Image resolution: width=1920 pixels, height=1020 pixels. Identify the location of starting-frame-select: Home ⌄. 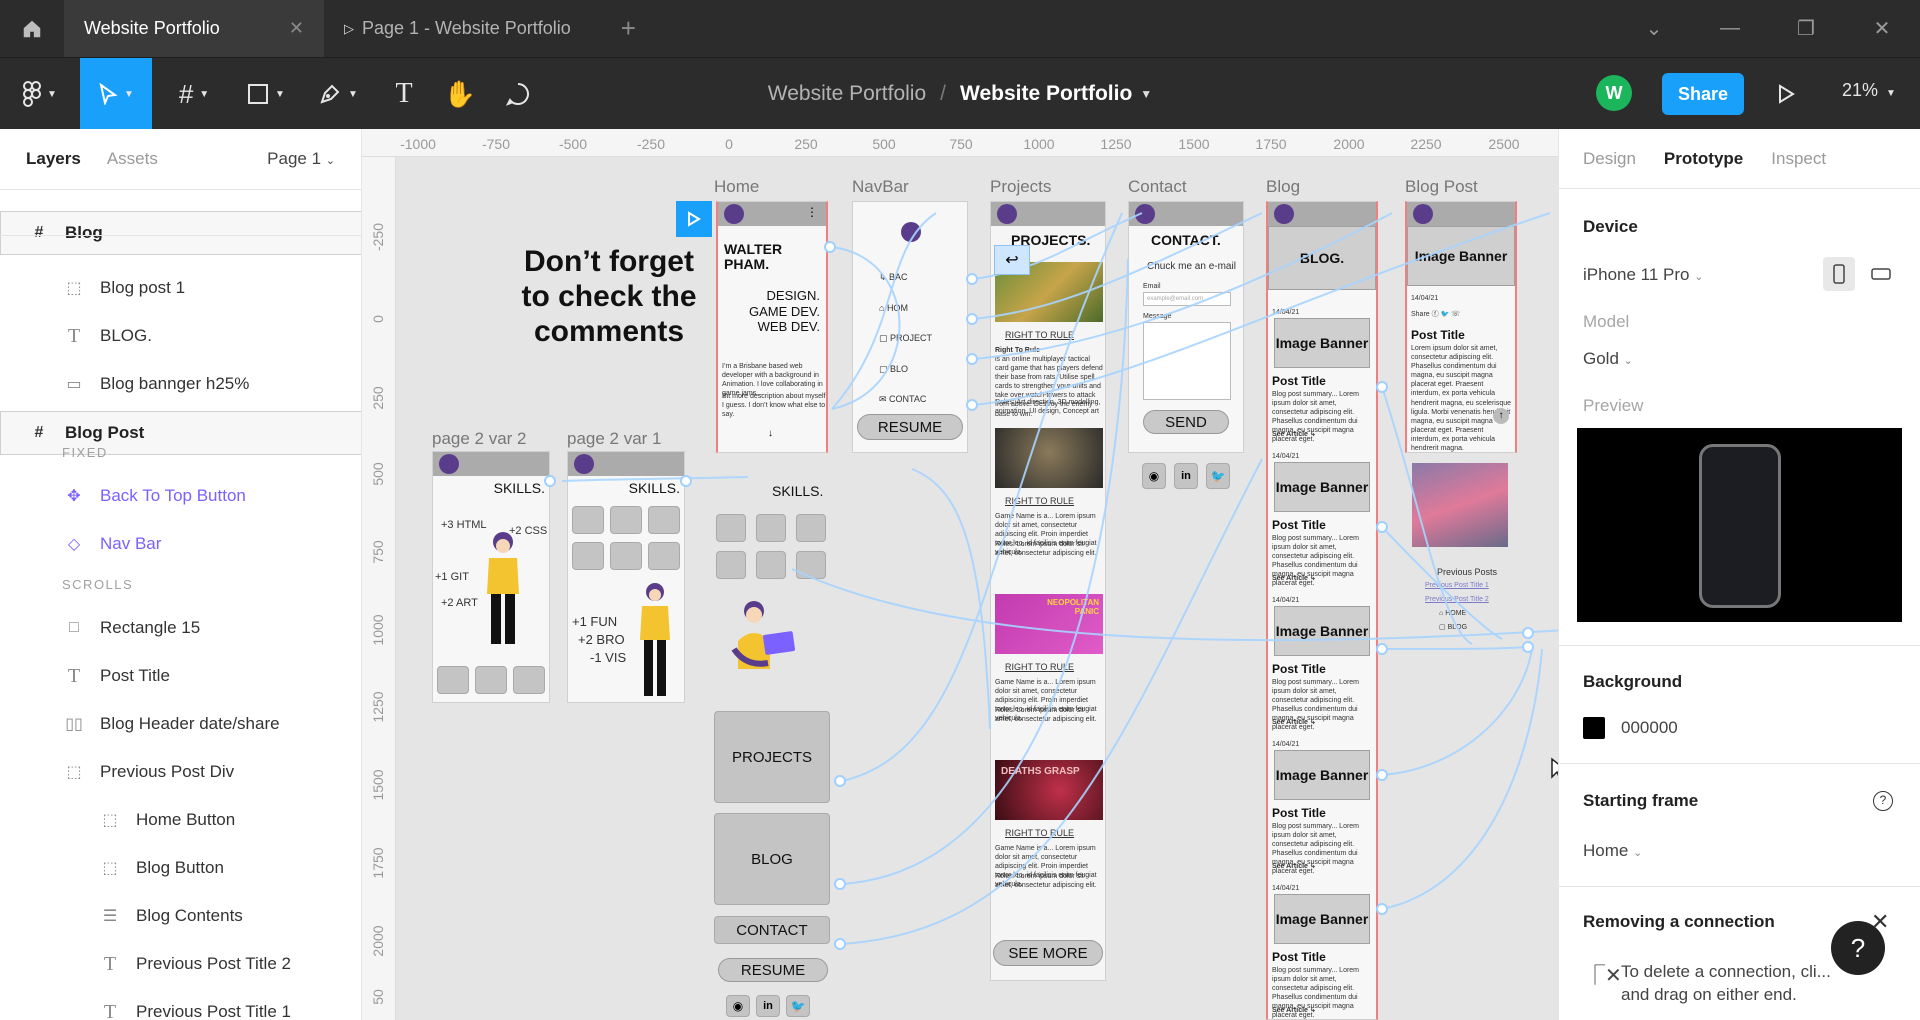
(1612, 851).